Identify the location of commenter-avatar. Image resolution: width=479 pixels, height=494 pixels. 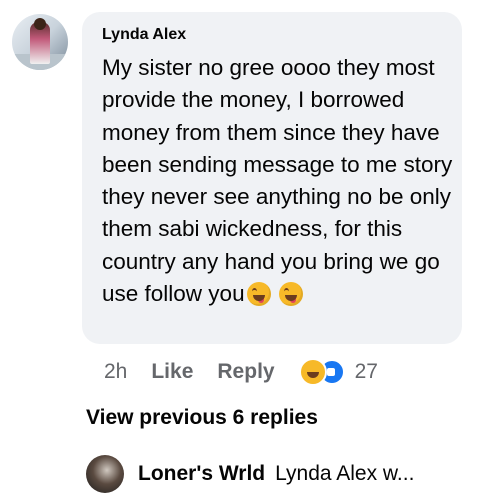
(40, 42).